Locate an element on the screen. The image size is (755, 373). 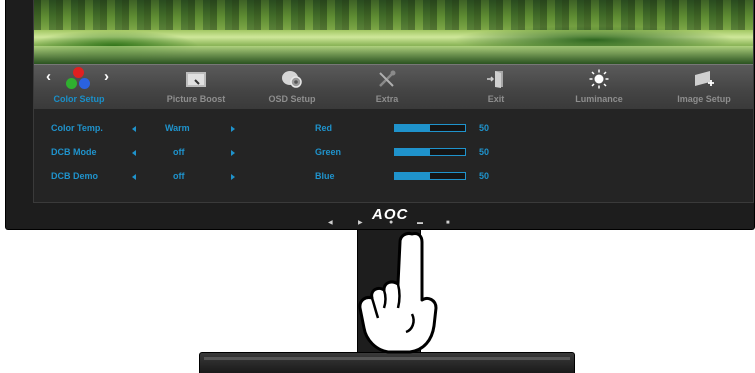
tab-label: OSD Setup is located at coordinates (292, 99).